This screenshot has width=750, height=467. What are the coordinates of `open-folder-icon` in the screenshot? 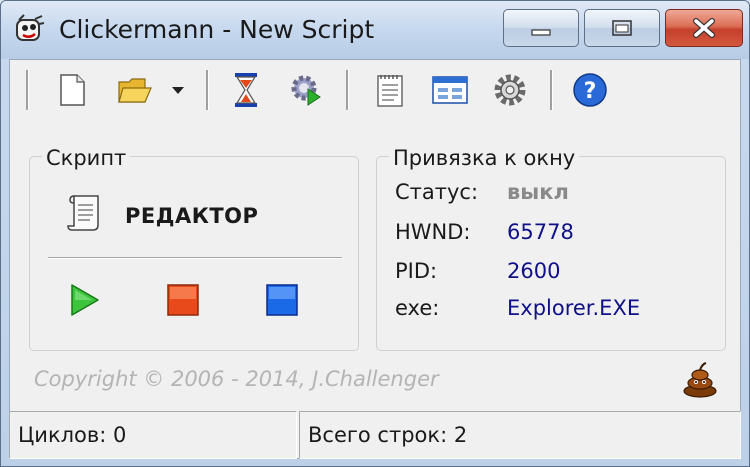 It's located at (135, 90).